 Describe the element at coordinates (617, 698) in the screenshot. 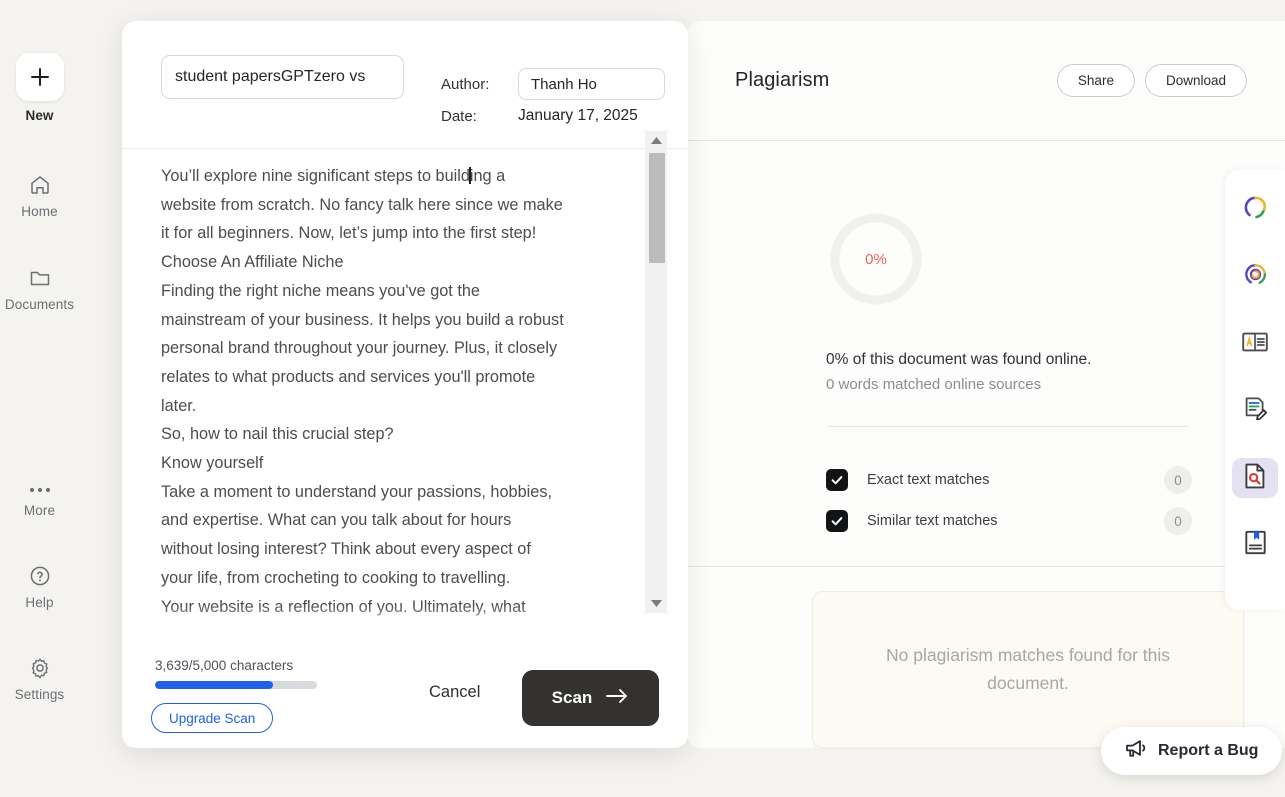

I see `arrow-right-icon` at that location.